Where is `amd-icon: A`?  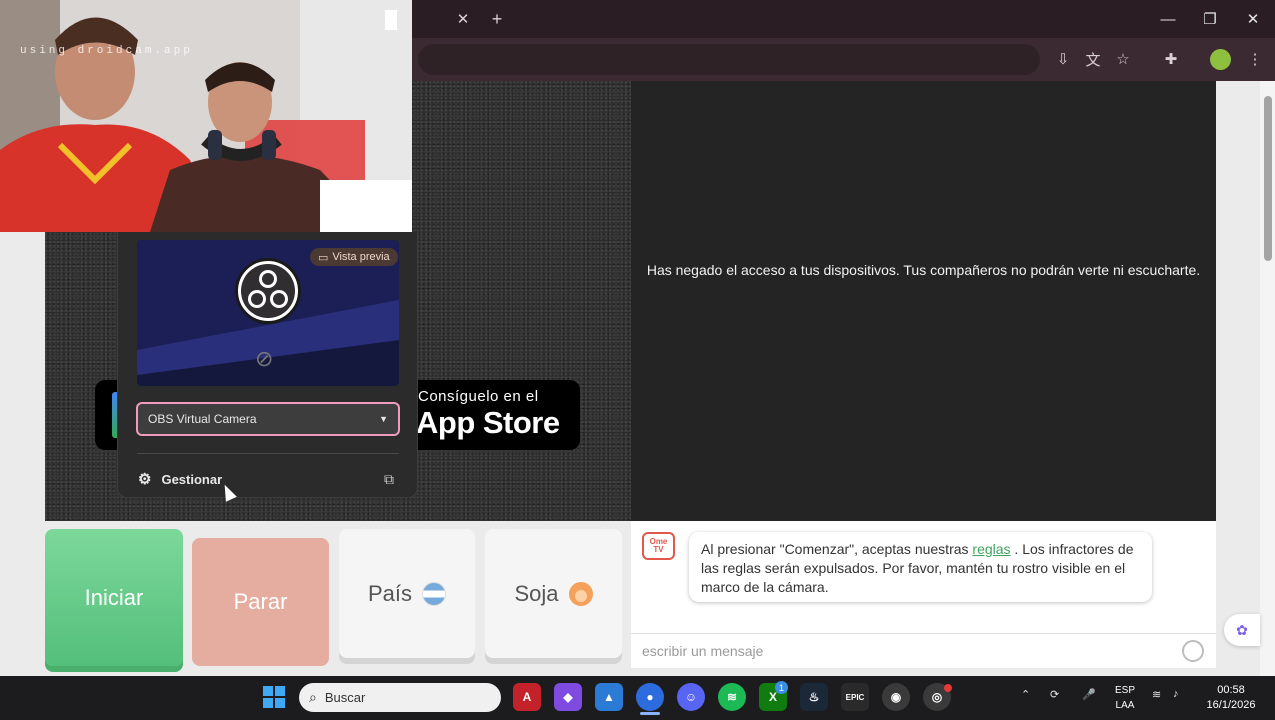 amd-icon: A is located at coordinates (527, 697).